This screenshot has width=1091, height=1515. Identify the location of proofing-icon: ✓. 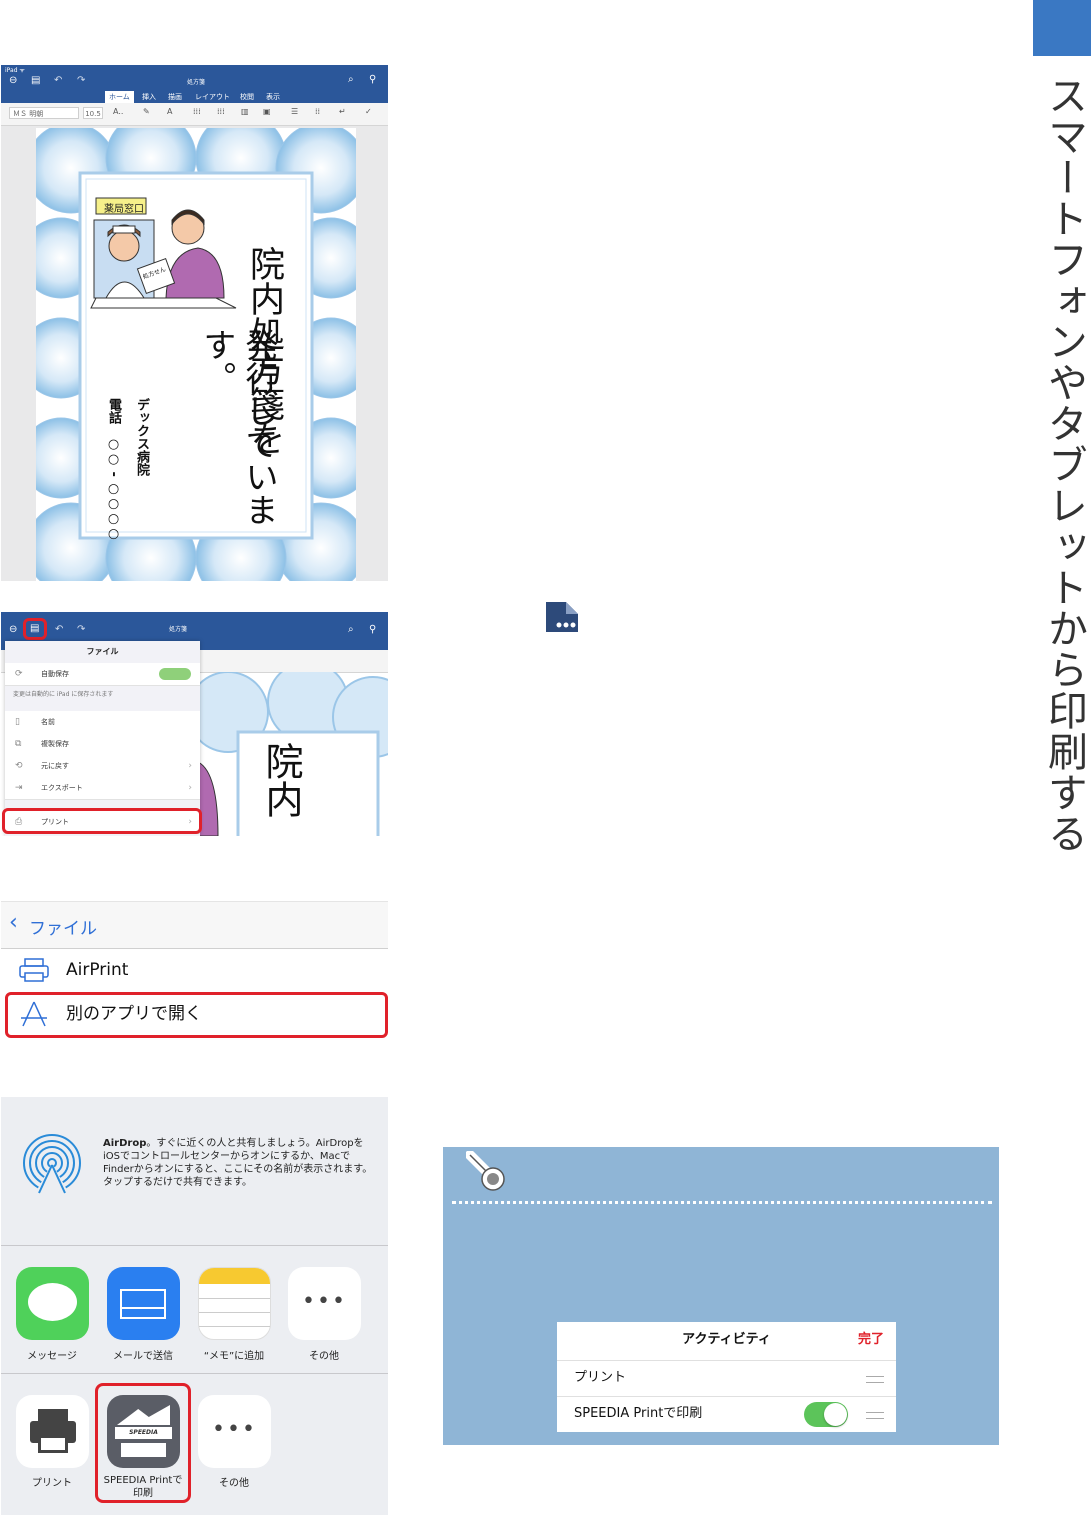
(368, 111).